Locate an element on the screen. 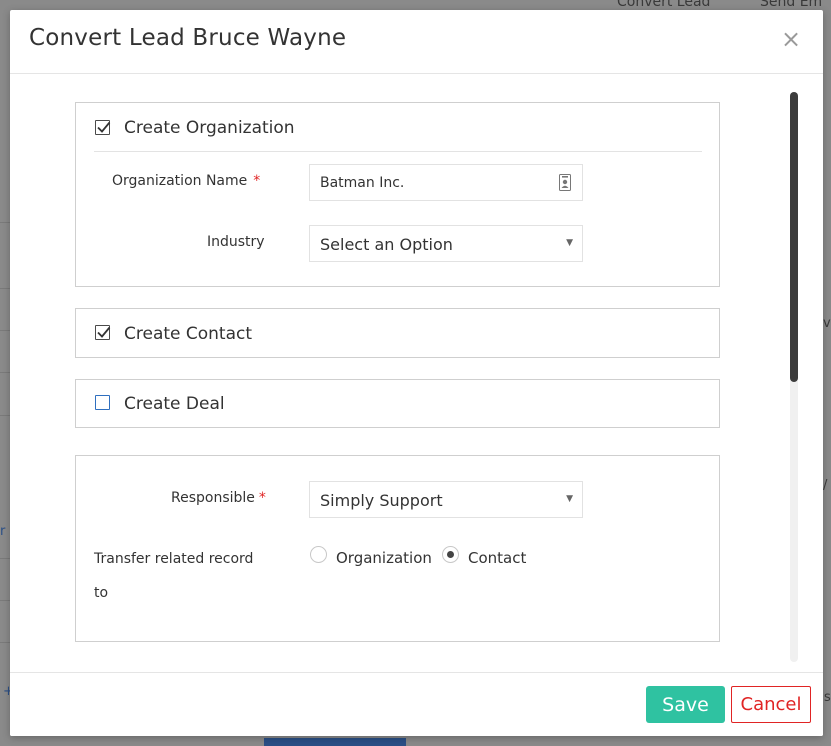  bg-right-fragment: / is located at coordinates (825, 485).